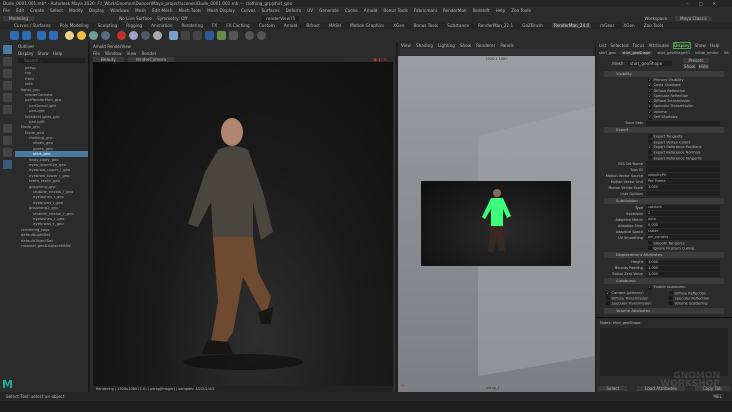 The image size is (732, 412). I want to click on preview-icon, so click(41, 35).